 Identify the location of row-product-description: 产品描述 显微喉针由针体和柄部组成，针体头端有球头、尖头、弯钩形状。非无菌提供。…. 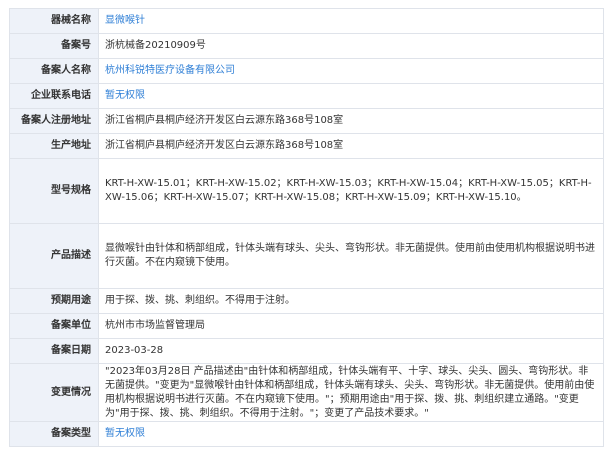
(306, 256).